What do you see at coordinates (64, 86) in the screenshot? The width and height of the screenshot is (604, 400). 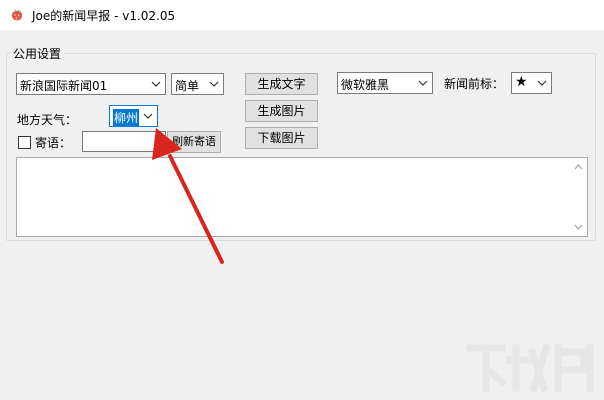 I see `news-source-value: 新浪国际新闻01` at bounding box center [64, 86].